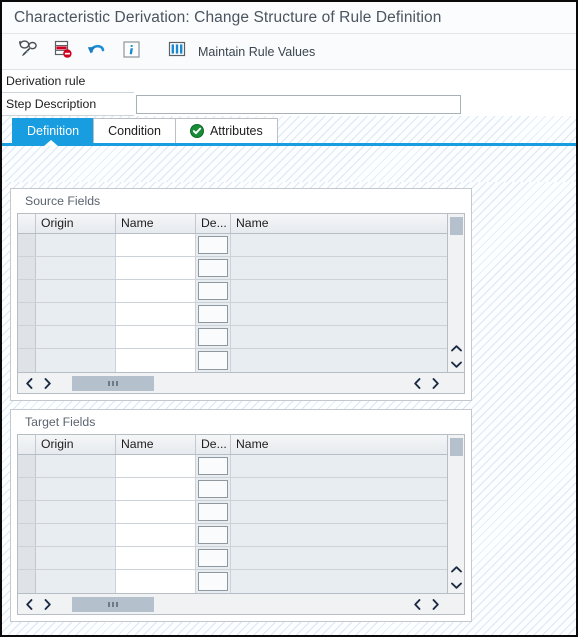 Image resolution: width=578 pixels, height=637 pixels. Describe the element at coordinates (76, 444) in the screenshot. I see `target-header-origin: Origin` at that location.